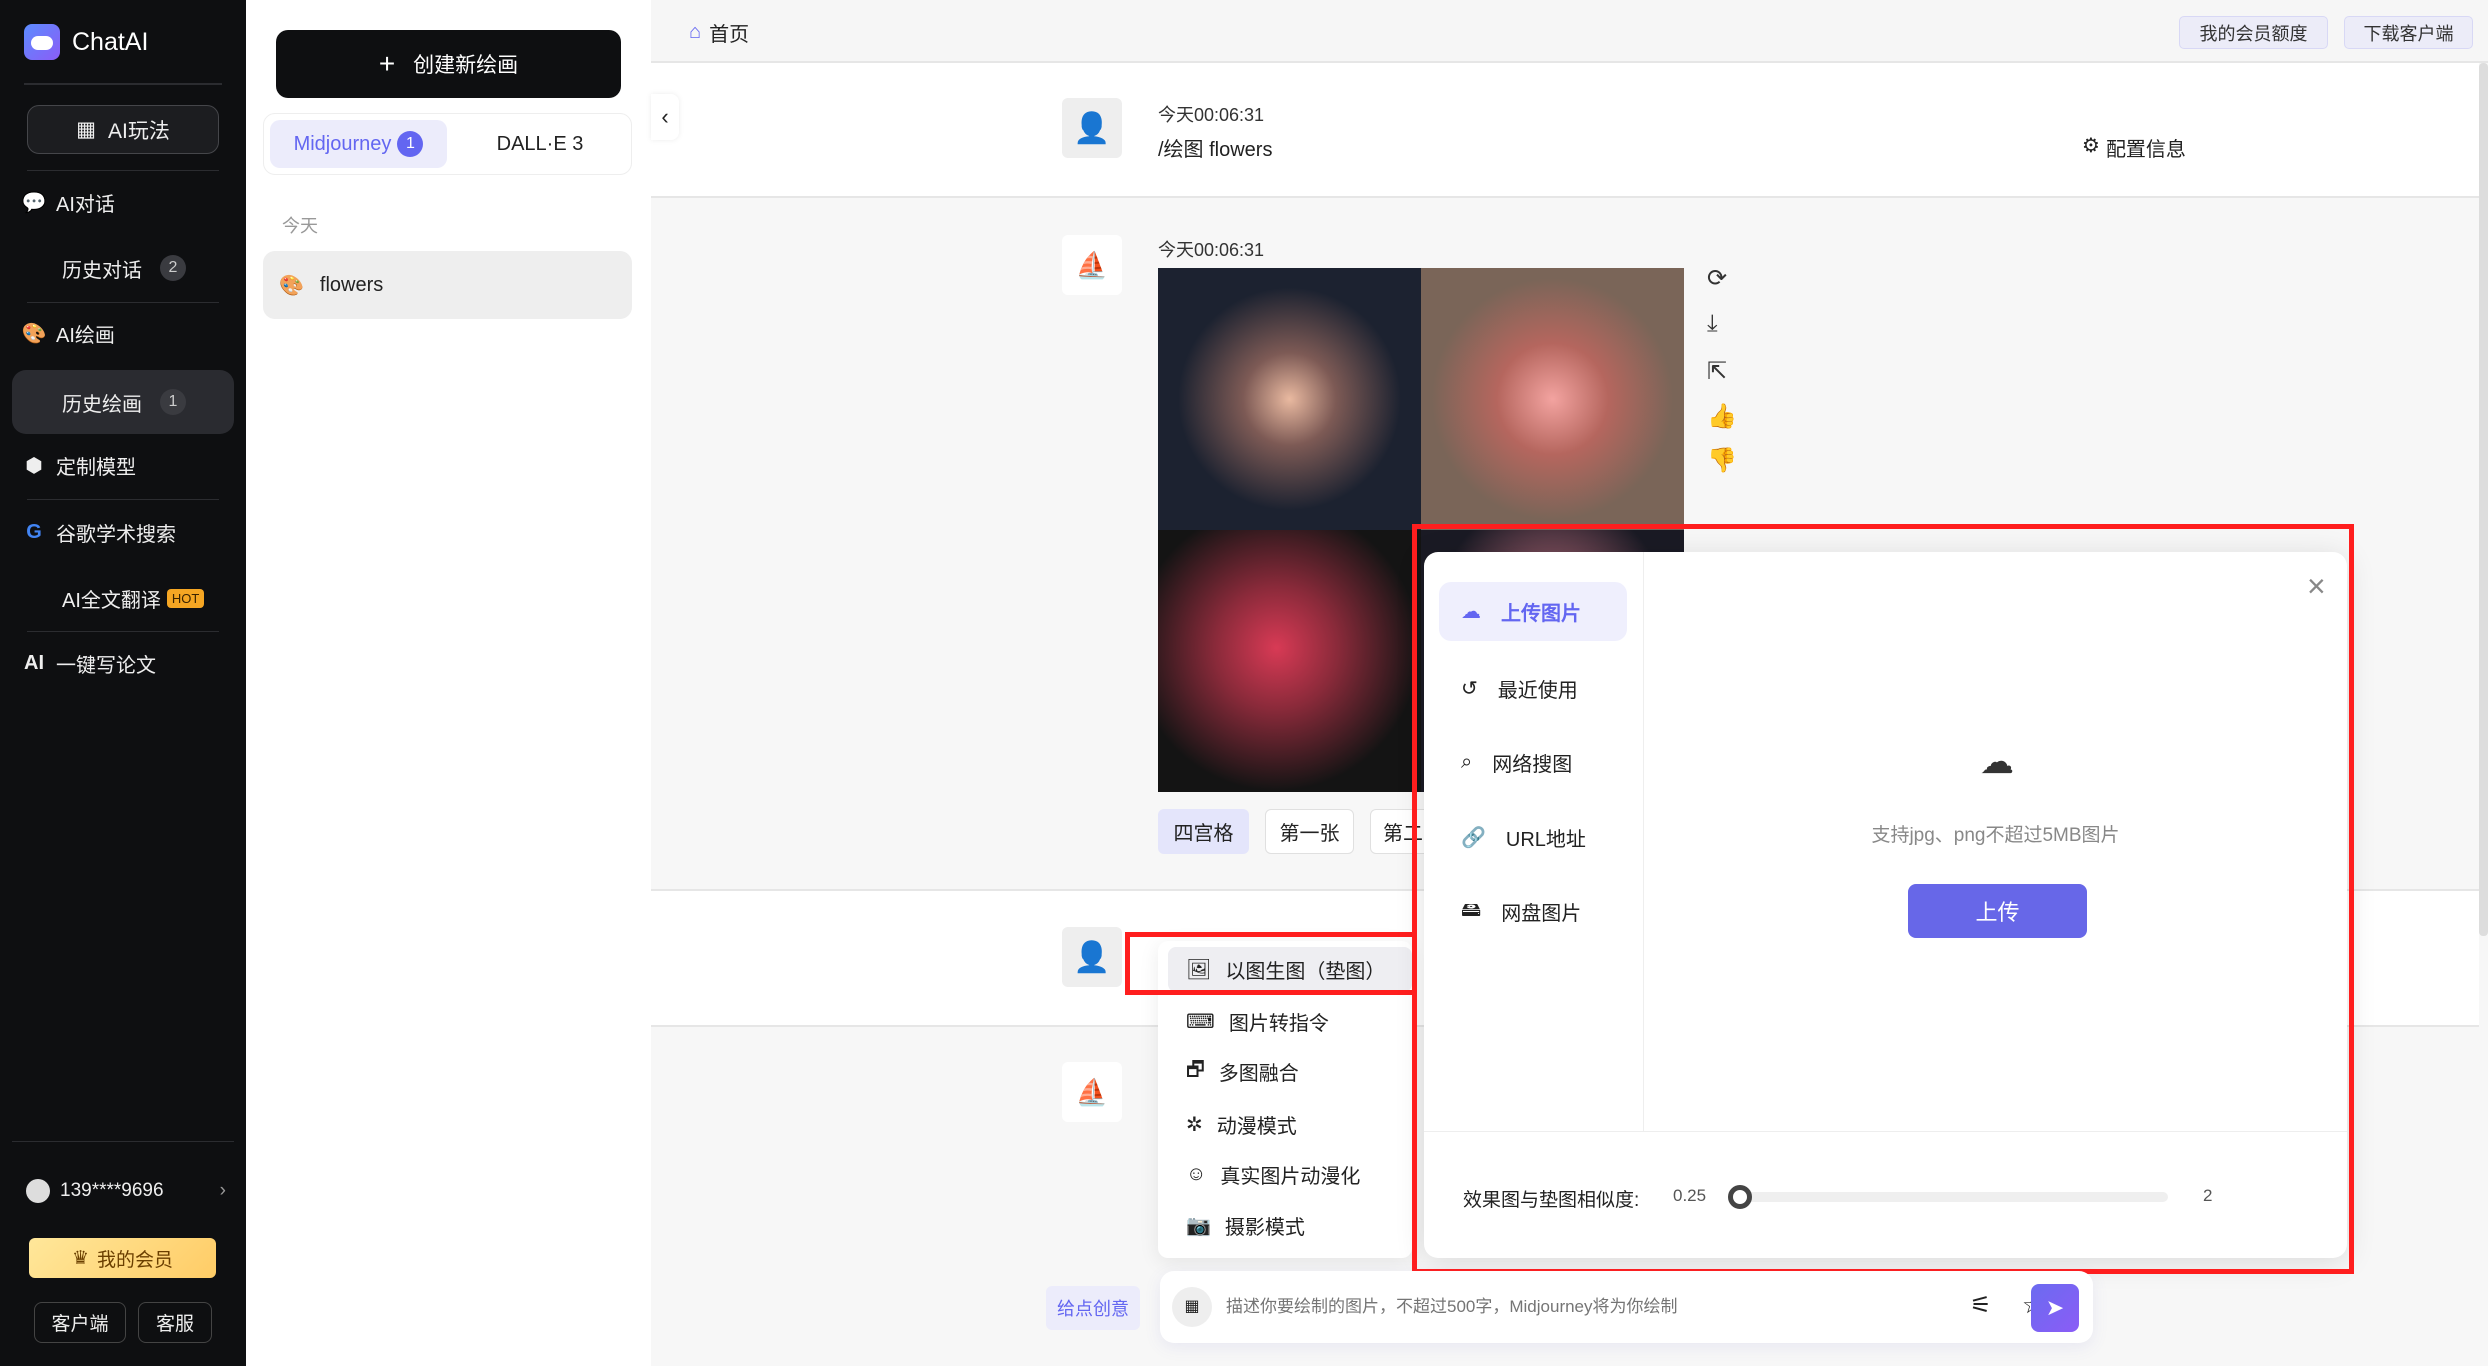 This screenshot has height=1366, width=2488. Describe the element at coordinates (1717, 371) in the screenshot. I see `share-icon: ⇱` at that location.